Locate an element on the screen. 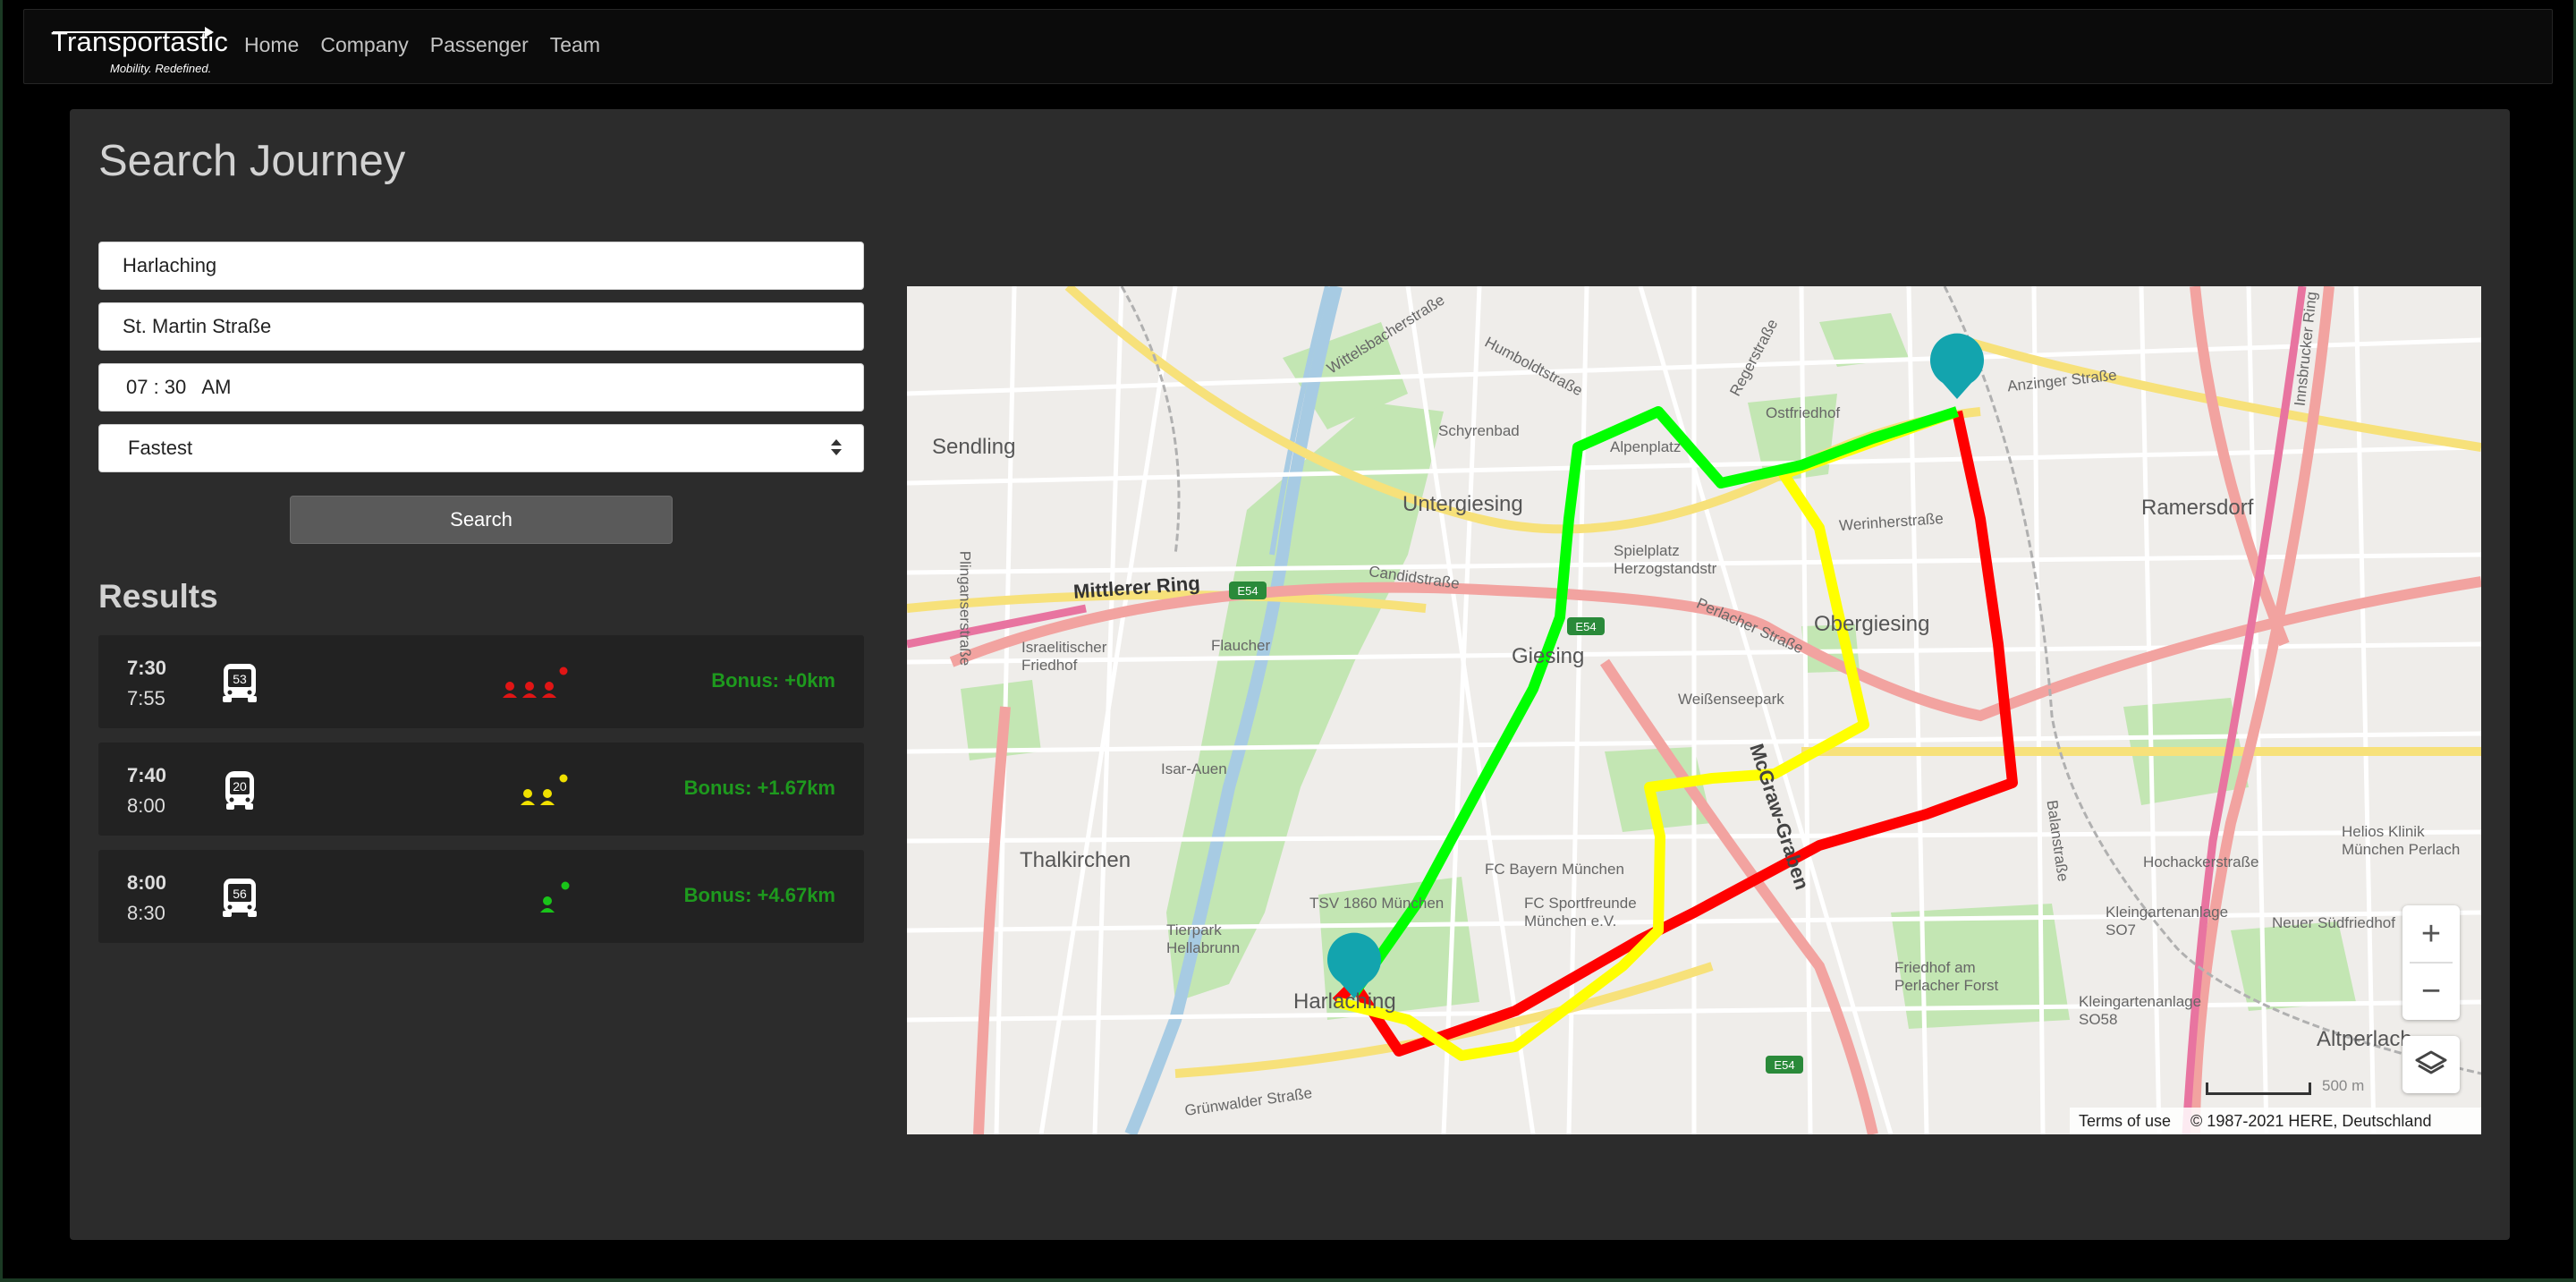 This screenshot has width=2576, height=1282. zoom-control: + − is located at coordinates (2431, 963).